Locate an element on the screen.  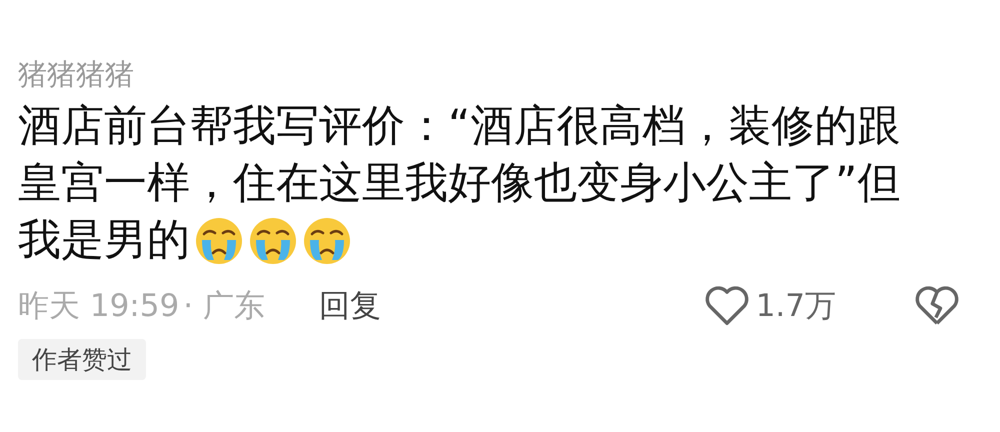
comment-location: · 广东 is located at coordinates (224, 306).